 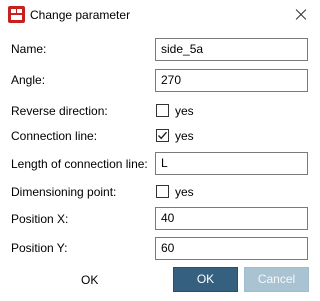 I want to click on position-y-label: Position Y:, so click(x=39, y=248).